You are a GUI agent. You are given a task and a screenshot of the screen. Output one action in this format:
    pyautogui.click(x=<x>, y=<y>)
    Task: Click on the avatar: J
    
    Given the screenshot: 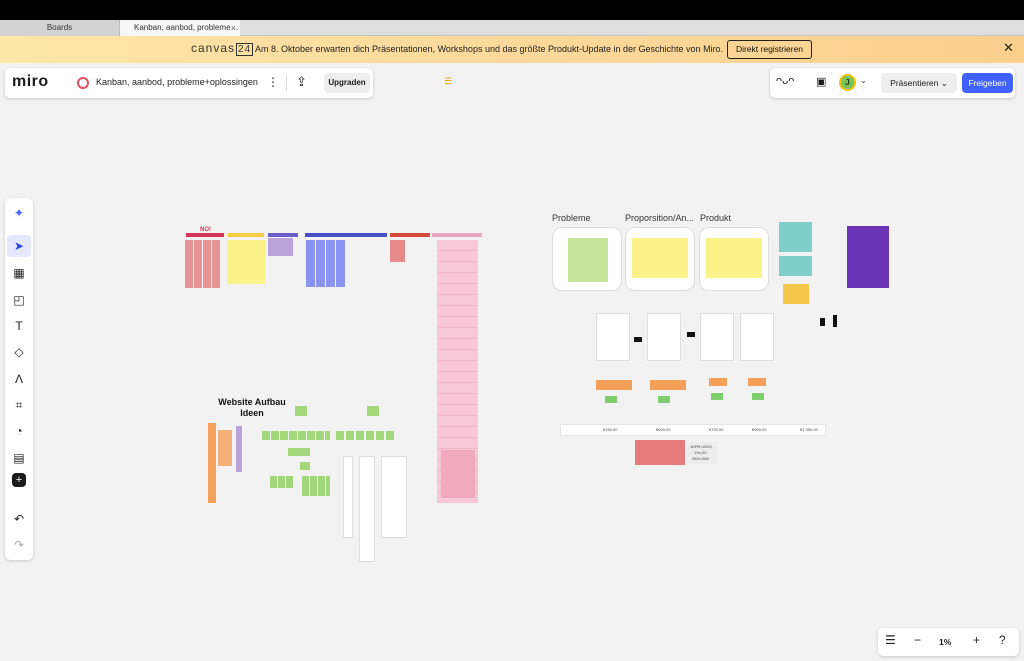 What is the action you would take?
    pyautogui.click(x=847, y=82)
    